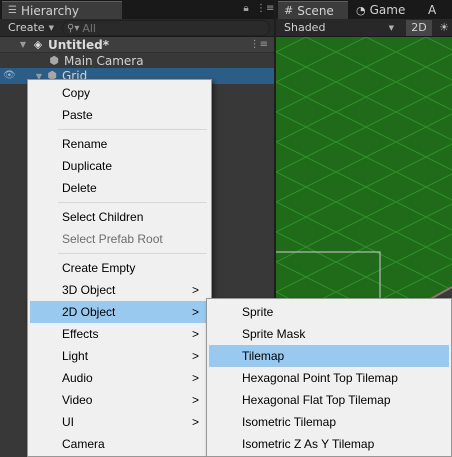 Image resolution: width=452 pixels, height=457 pixels. Describe the element at coordinates (68, 422) in the screenshot. I see `menu-item-label: UI` at that location.